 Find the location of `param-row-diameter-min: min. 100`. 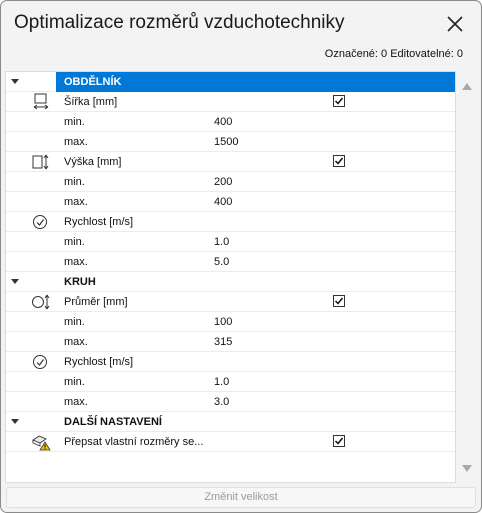

param-row-diameter-min: min. 100 is located at coordinates (230, 322).